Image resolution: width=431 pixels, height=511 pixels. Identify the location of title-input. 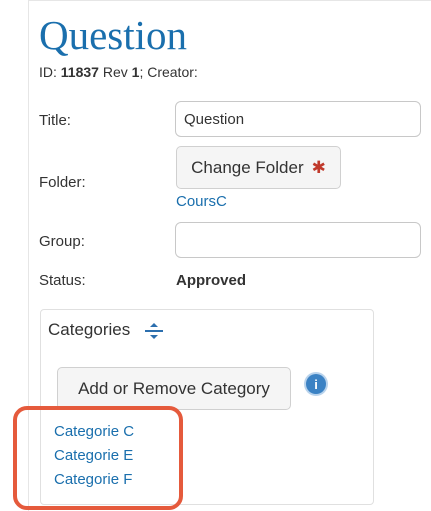
(298, 119).